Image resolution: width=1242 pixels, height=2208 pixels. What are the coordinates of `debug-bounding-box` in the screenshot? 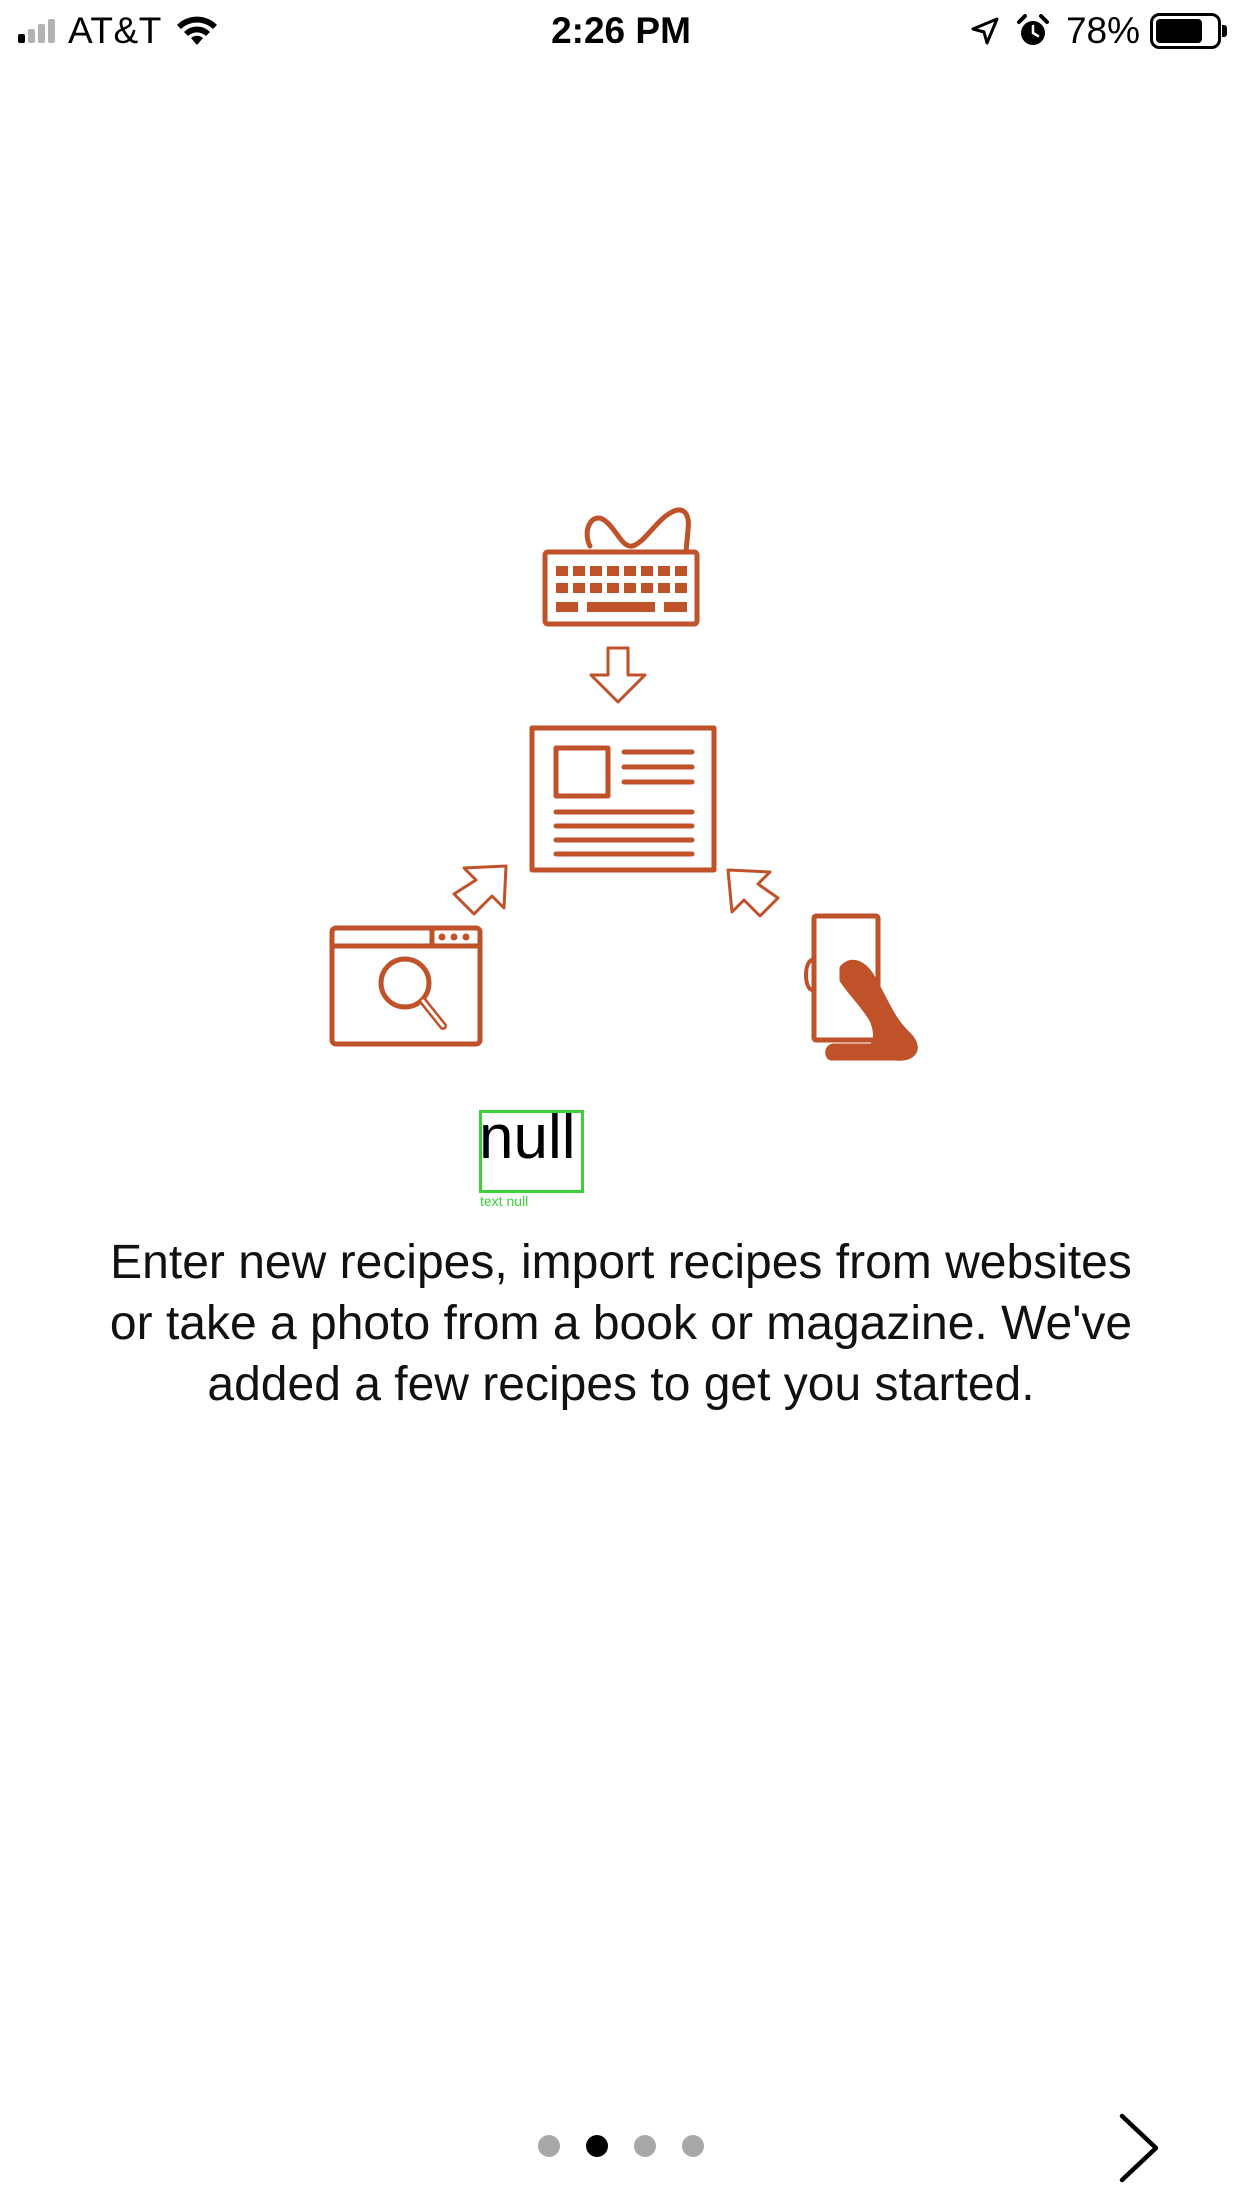 It's located at (531, 1151).